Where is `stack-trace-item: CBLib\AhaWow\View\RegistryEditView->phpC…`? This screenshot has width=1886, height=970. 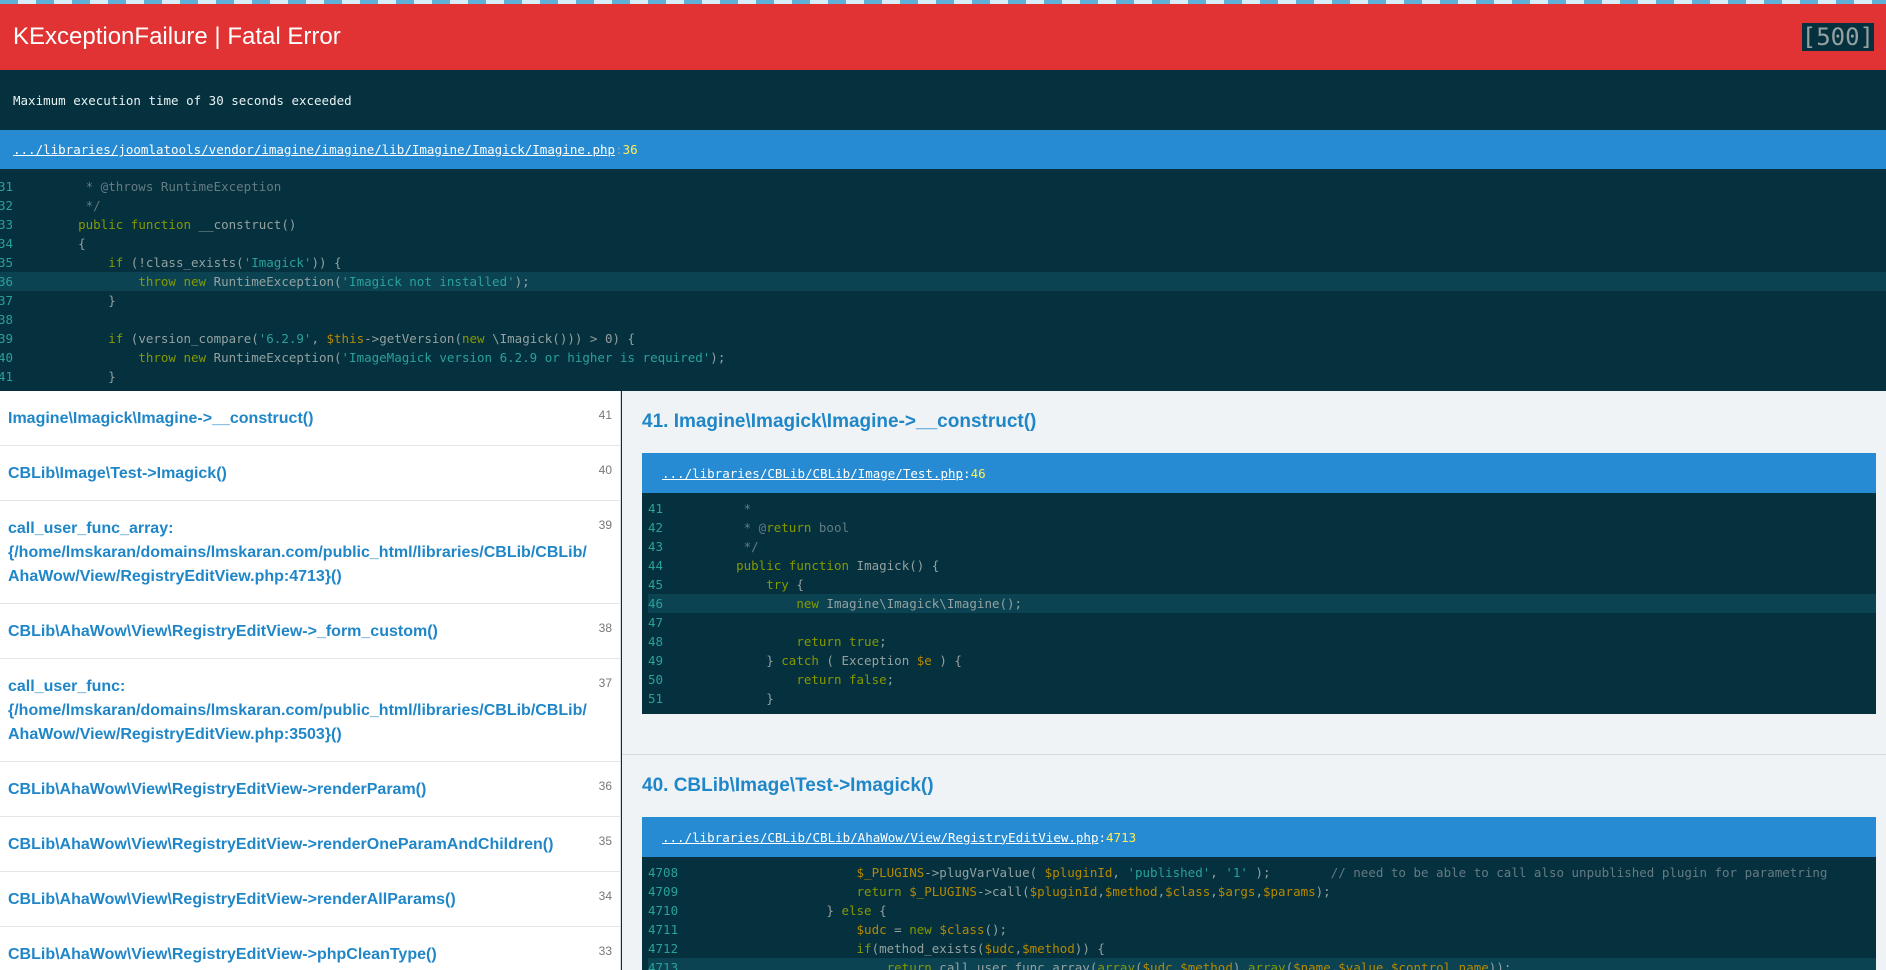
stack-trace-item: CBLib\AhaWow\View\RegistryEditView->phpC… is located at coordinates (310, 948).